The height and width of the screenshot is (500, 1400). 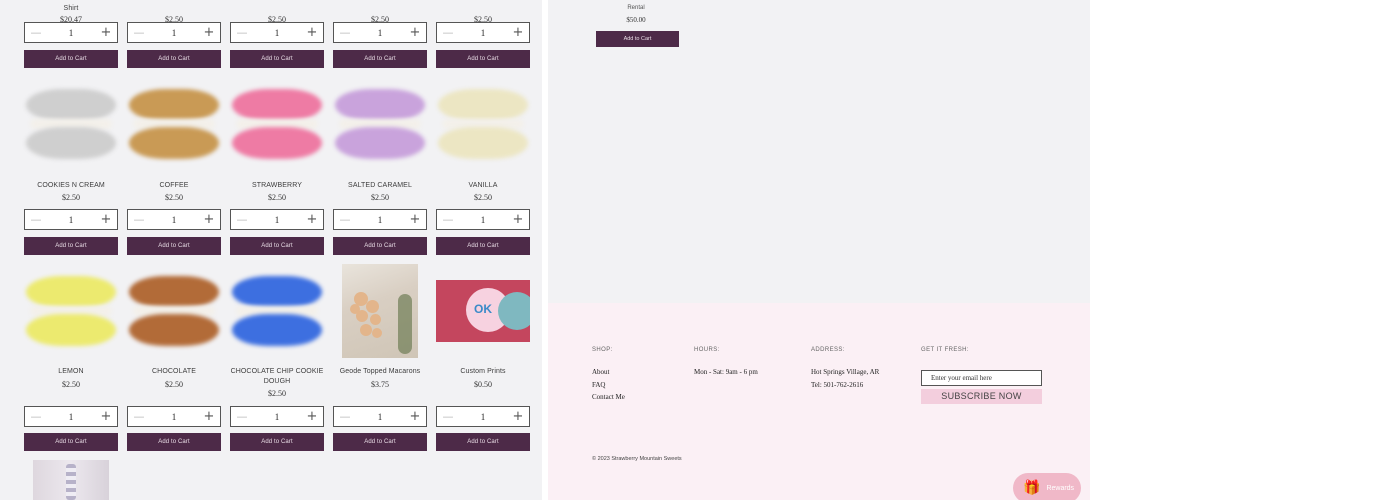 What do you see at coordinates (483, 311) in the screenshot?
I see `product-image: OK` at bounding box center [483, 311].